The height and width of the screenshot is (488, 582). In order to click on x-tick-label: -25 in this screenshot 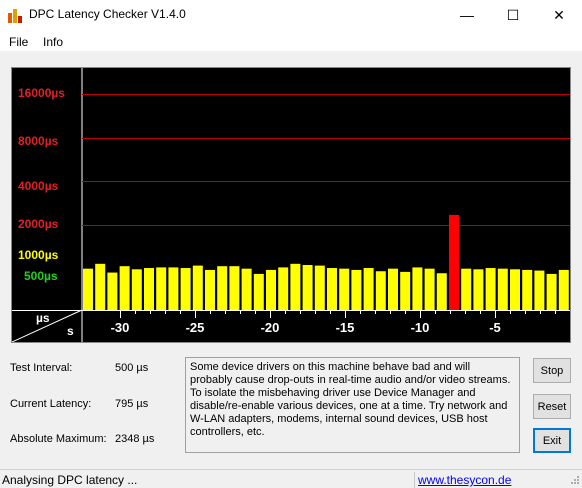, I will do `click(195, 327)`.